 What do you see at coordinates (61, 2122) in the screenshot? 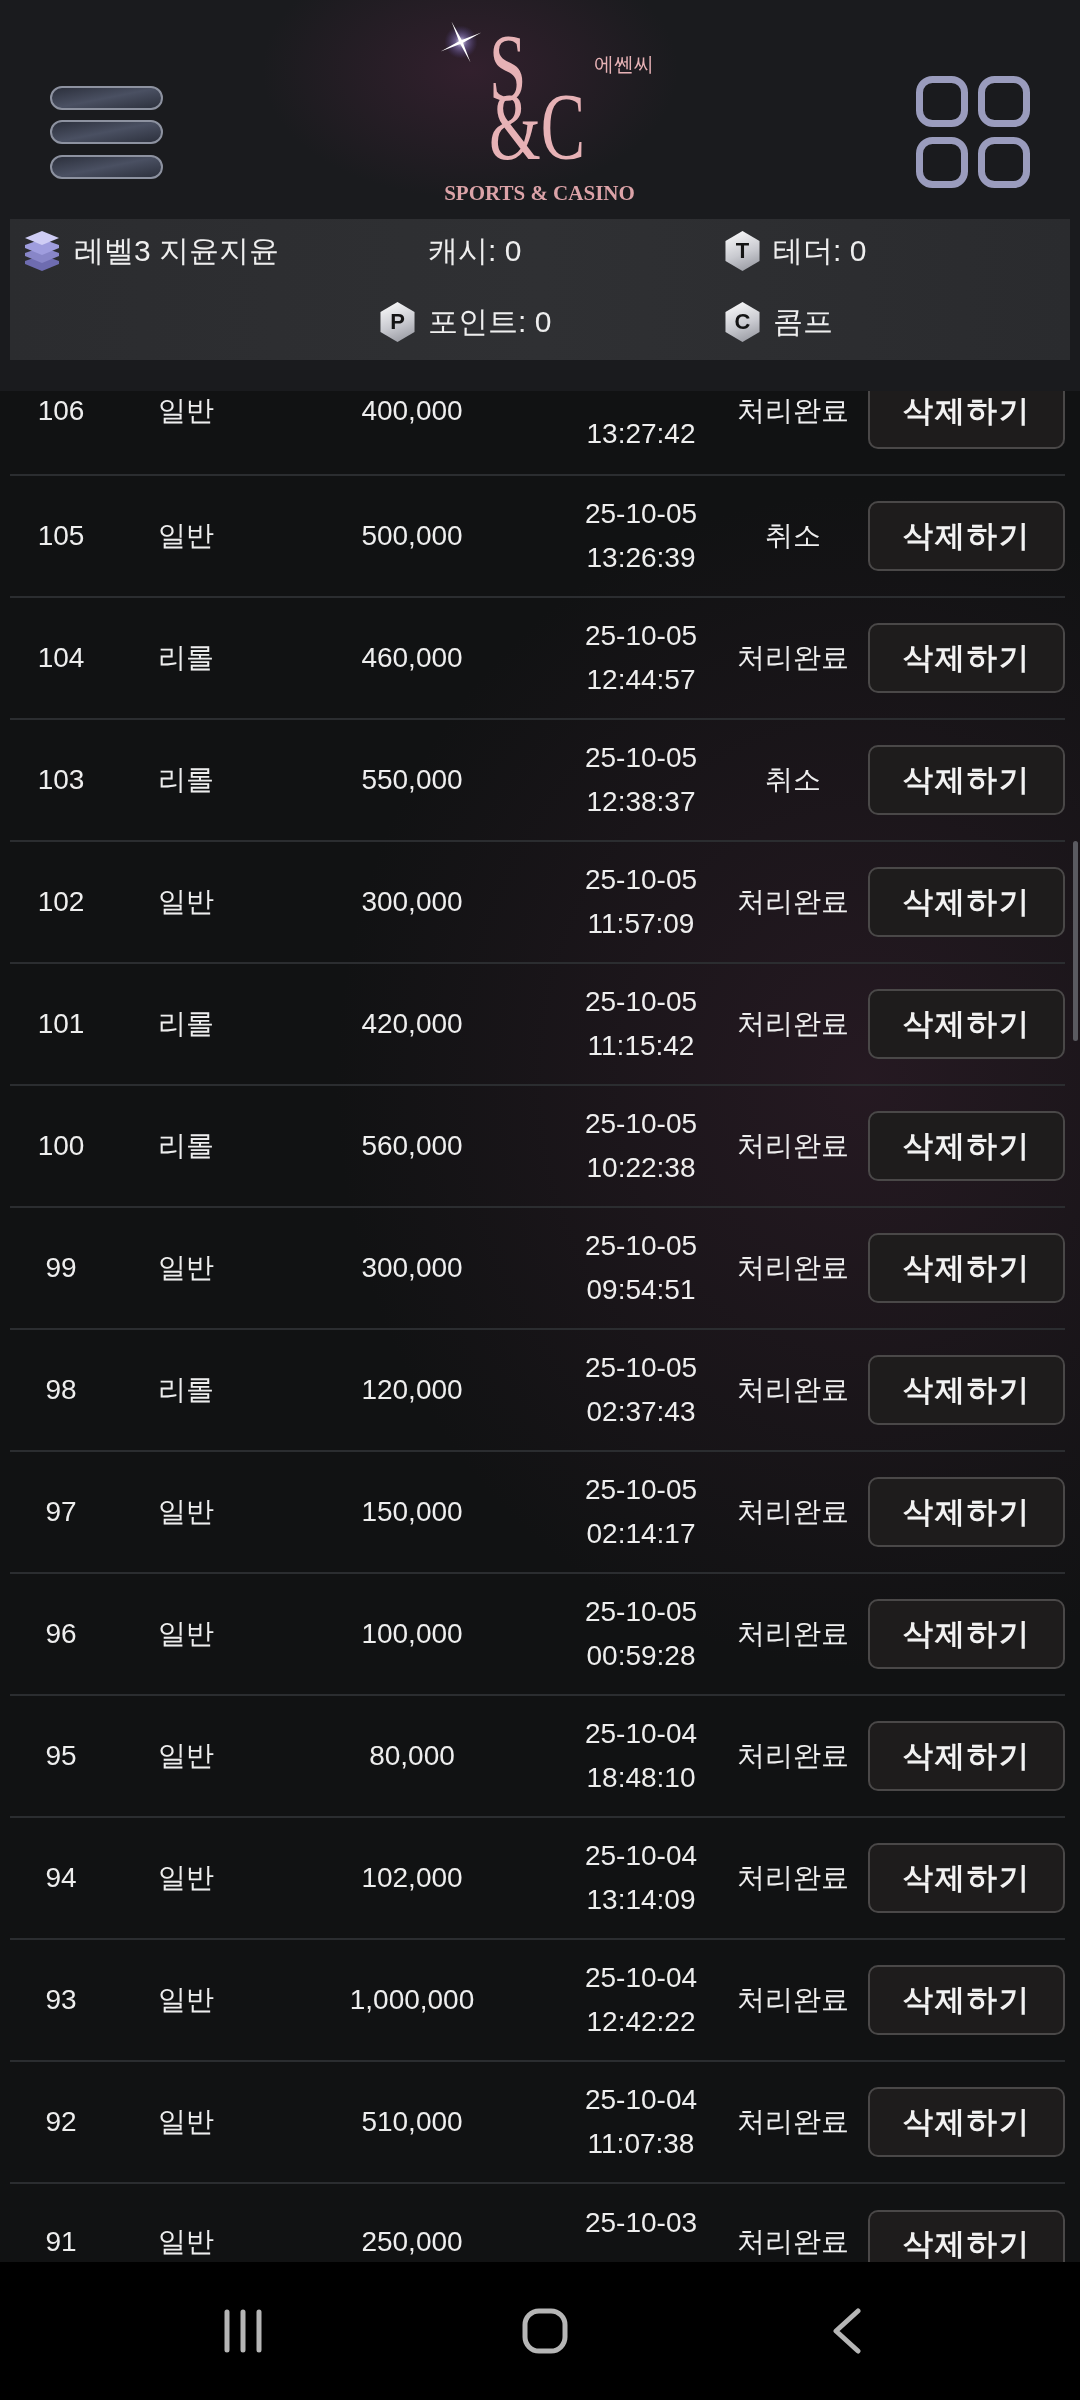
I see `row-number: 92` at bounding box center [61, 2122].